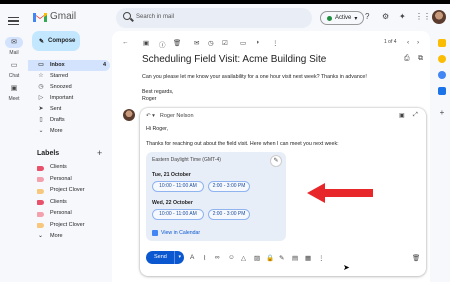 The width and height of the screenshot is (450, 282). Describe the element at coordinates (40, 17) in the screenshot. I see `gmail-m-icon` at that location.